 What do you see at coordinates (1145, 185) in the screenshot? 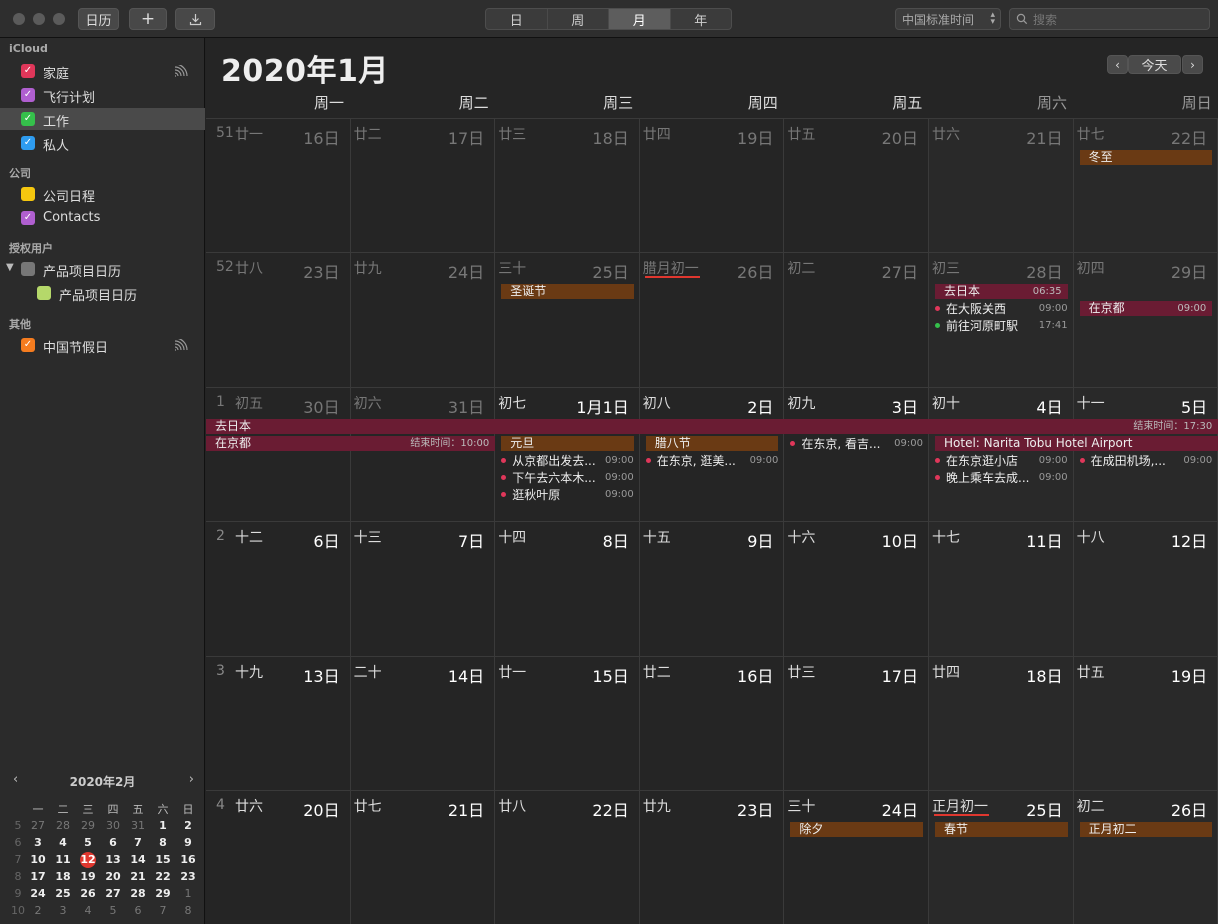
I see `day-cell: 廿七 22日` at bounding box center [1145, 185].